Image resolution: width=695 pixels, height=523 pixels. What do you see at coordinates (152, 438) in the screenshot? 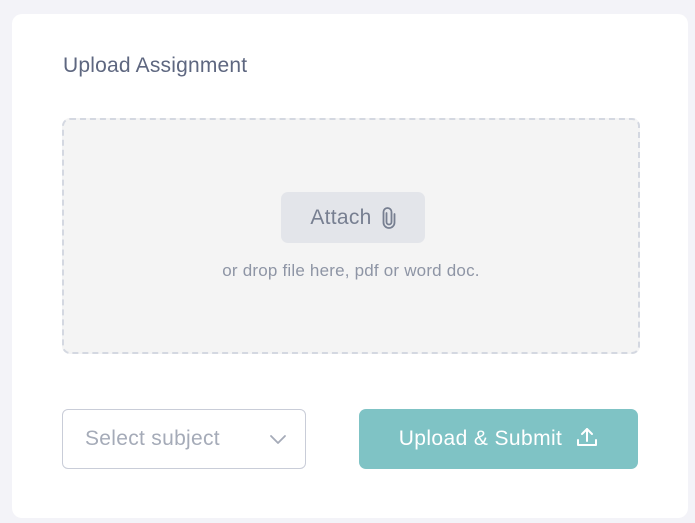
I see `subject-select-placeholder: Select subject` at bounding box center [152, 438].